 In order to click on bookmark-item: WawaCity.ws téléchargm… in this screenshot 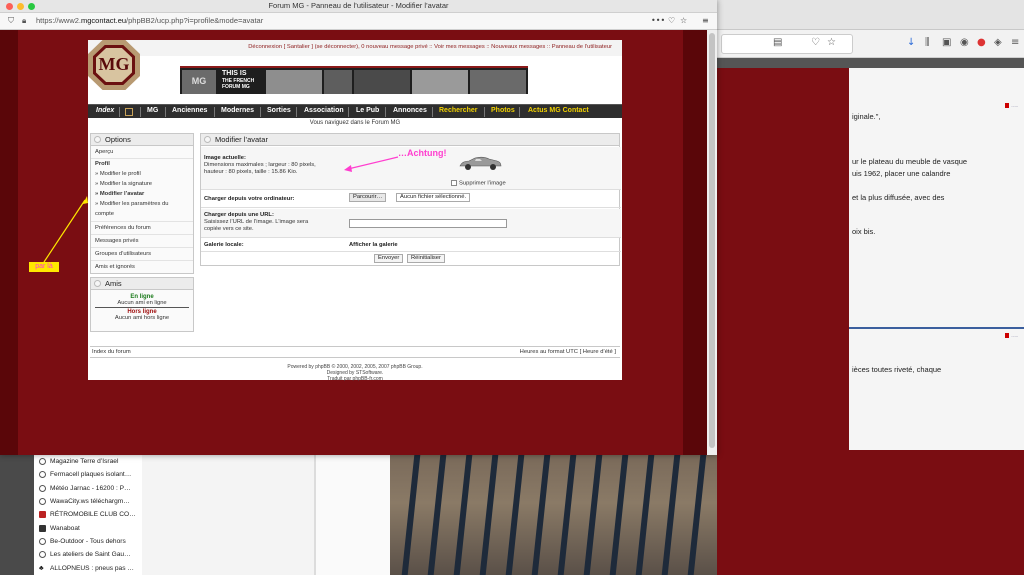, I will do `click(88, 501)`.